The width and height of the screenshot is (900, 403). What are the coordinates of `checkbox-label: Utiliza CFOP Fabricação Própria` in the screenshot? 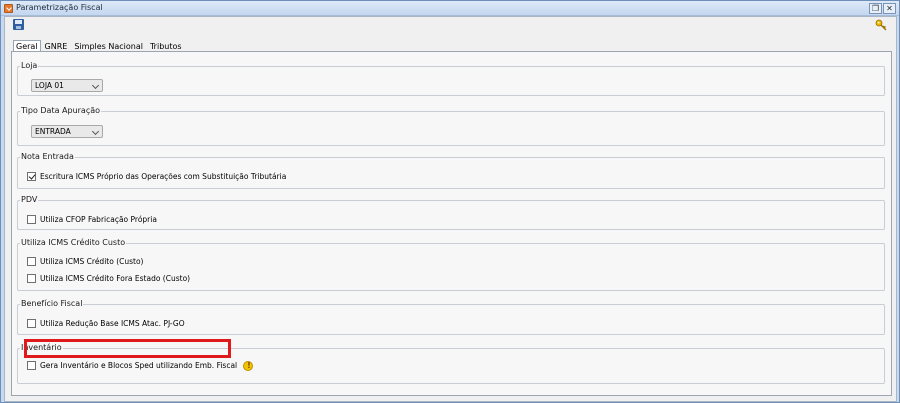 It's located at (98, 219).